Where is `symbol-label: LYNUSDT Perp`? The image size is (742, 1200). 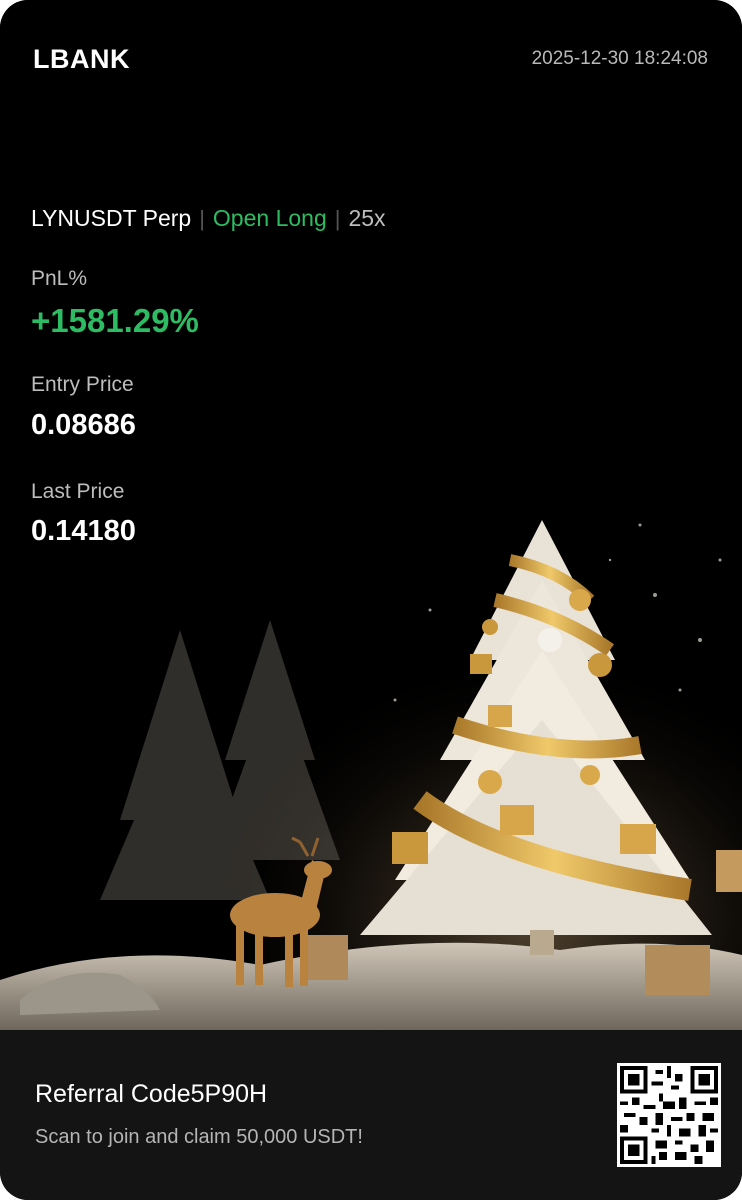
symbol-label: LYNUSDT Perp is located at coordinates (111, 218).